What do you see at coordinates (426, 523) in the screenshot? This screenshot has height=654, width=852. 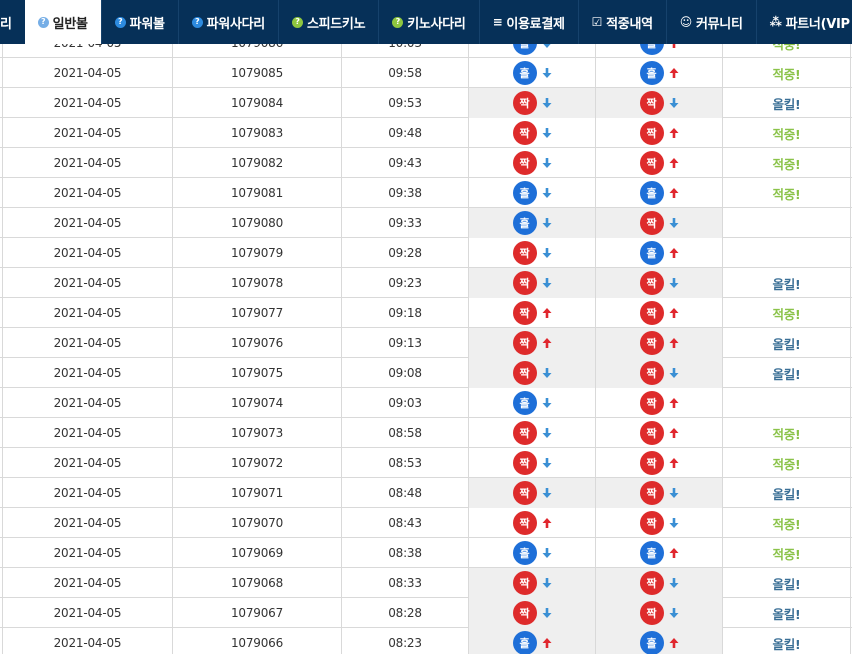 I see `table-row: 2021-04-05 1079070 08:43 짝 짝 적중!` at bounding box center [426, 523].